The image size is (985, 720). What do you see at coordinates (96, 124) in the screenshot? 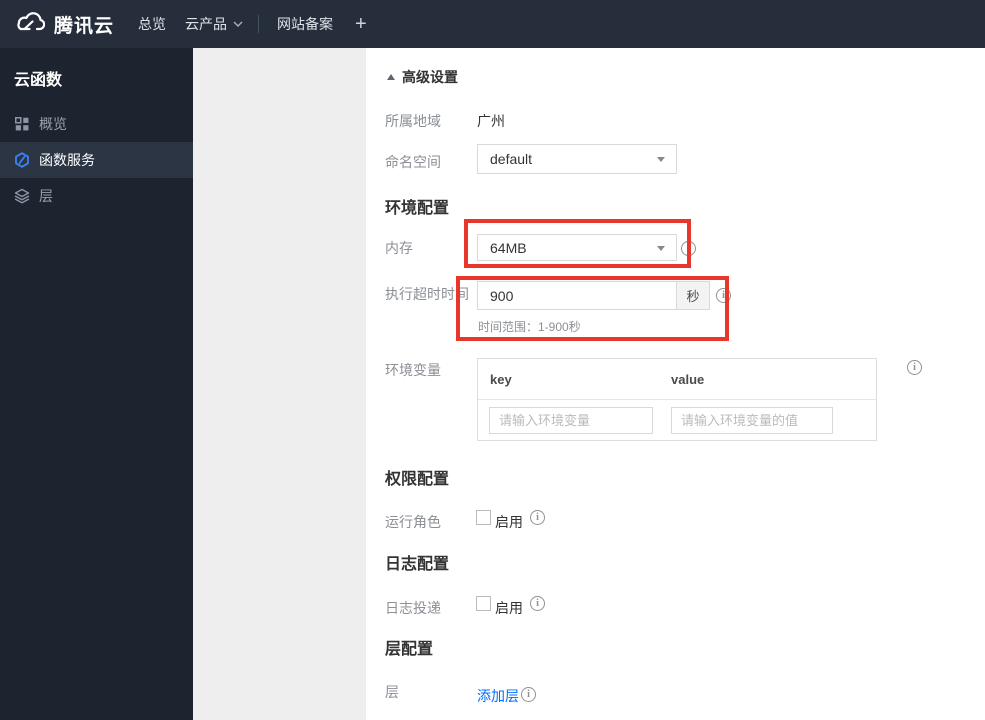
I see `sidebar-item-overview: 概览` at bounding box center [96, 124].